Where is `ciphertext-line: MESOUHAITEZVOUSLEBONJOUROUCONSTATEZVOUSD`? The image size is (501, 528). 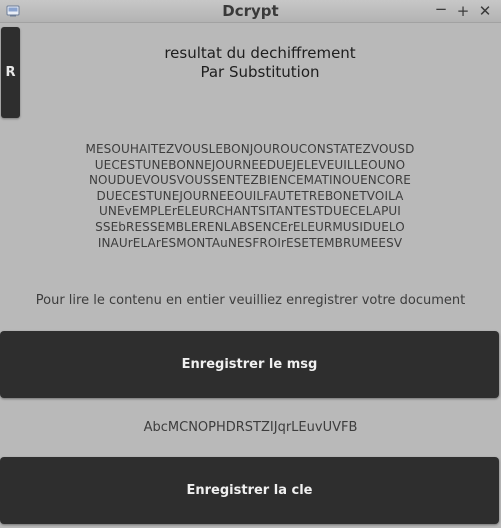
ciphertext-line: MESOUHAITEZVOUSLEBONJOUROUCONSTATEZVOUSD is located at coordinates (250, 149).